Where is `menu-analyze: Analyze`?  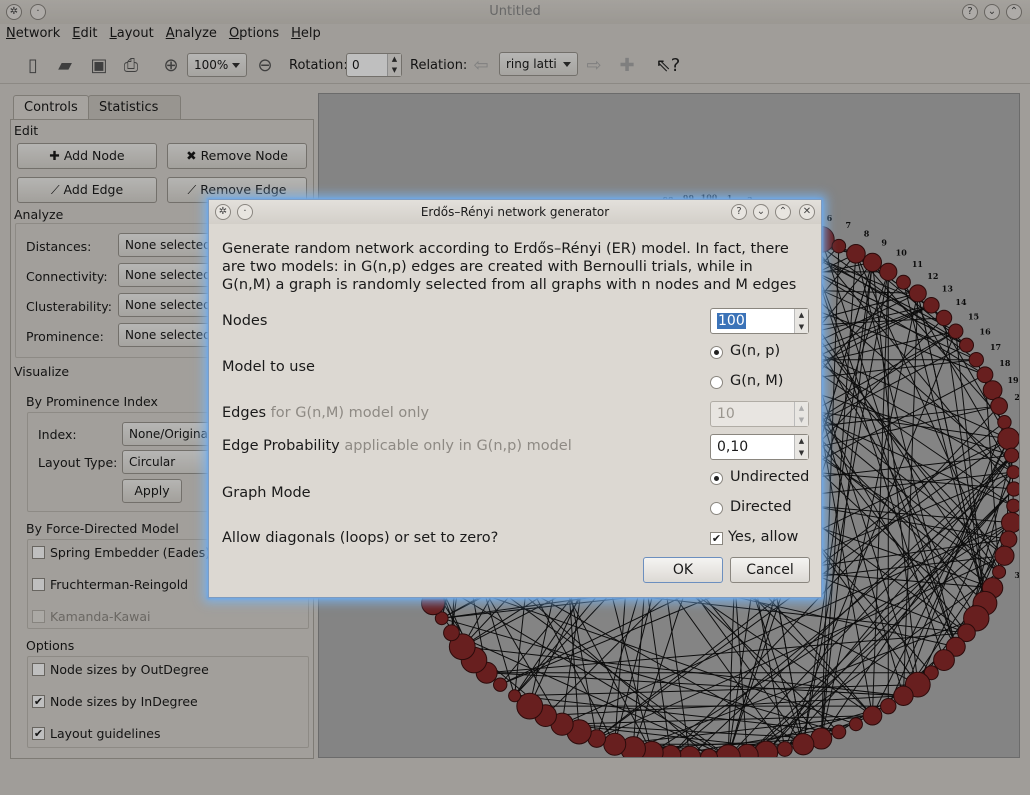
menu-analyze: Analyze is located at coordinates (191, 33).